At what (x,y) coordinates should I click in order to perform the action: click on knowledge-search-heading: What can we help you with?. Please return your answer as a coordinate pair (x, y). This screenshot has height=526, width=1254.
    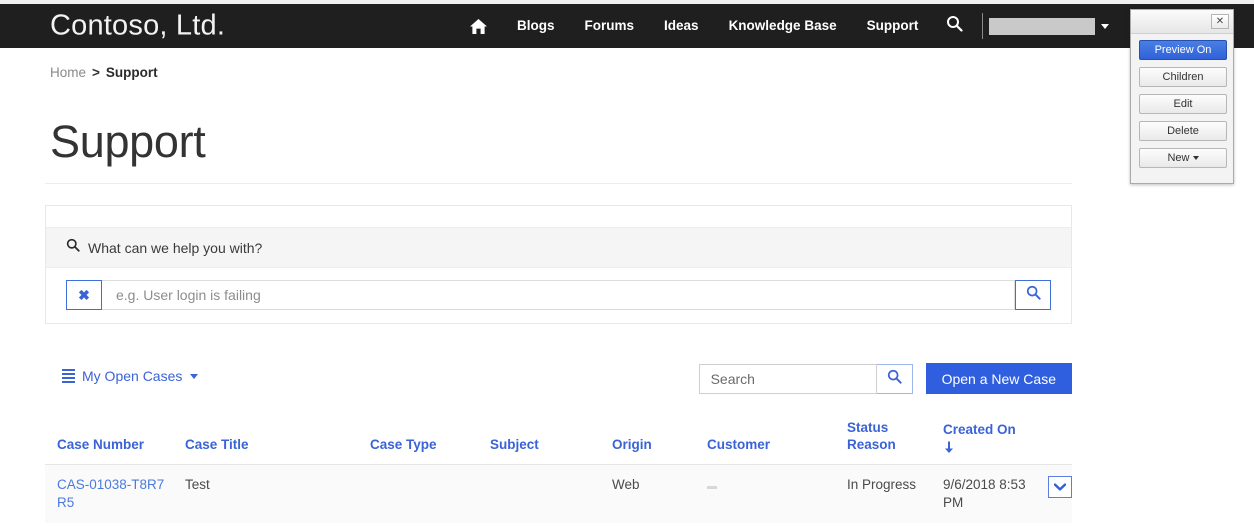
    Looking at the image, I should click on (175, 247).